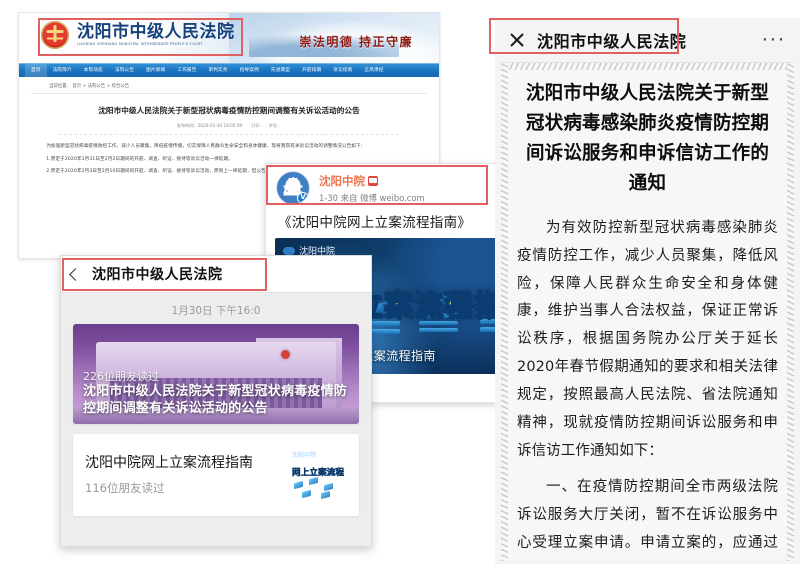  I want to click on font-size-control: 字号：, so click(275, 126).